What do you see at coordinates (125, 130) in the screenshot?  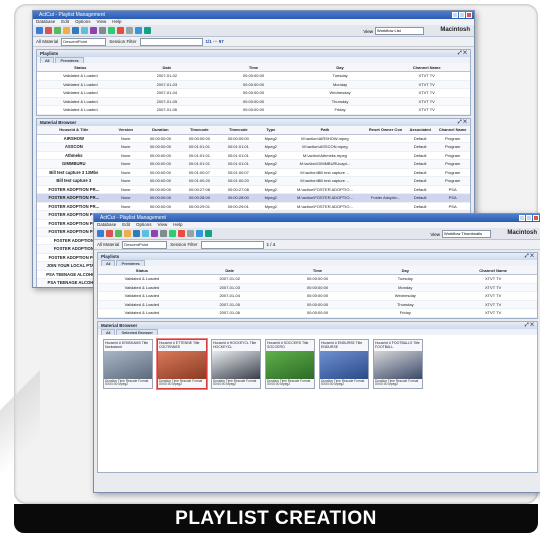 I see `column-header: Version` at bounding box center [125, 130].